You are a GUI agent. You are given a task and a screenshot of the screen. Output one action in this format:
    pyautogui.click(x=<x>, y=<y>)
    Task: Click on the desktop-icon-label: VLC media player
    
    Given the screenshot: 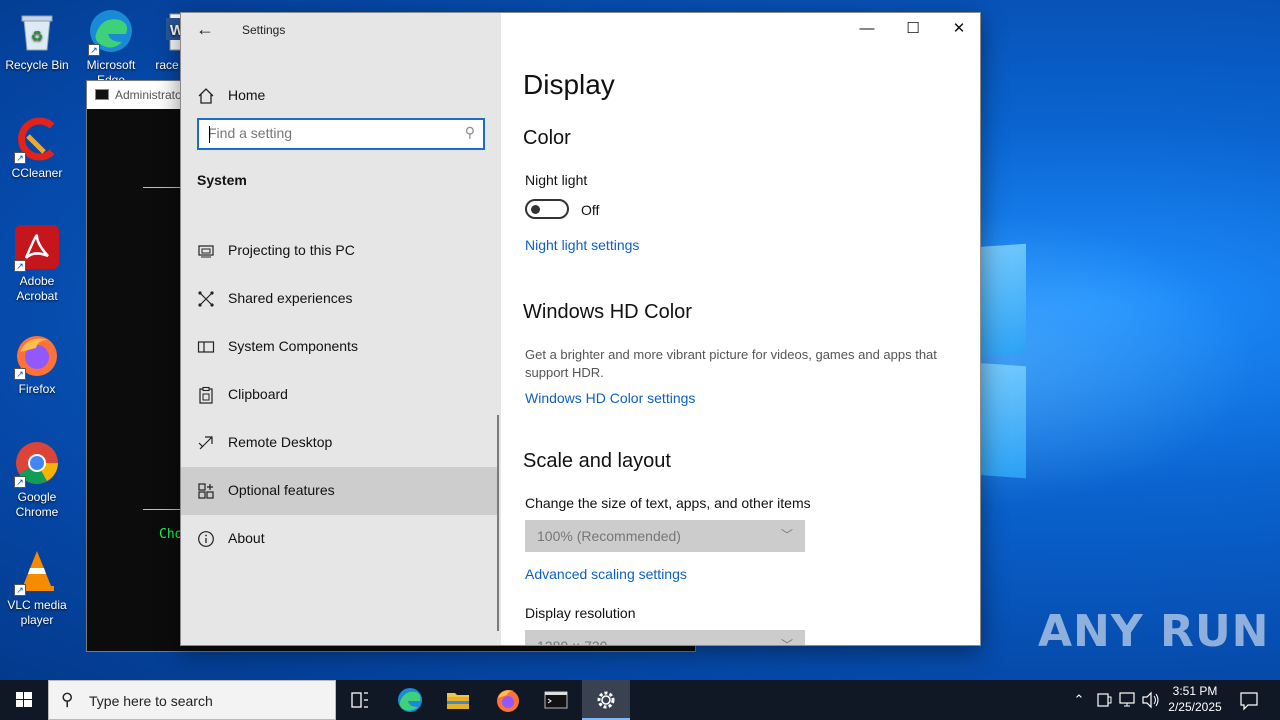 What is the action you would take?
    pyautogui.click(x=37, y=612)
    